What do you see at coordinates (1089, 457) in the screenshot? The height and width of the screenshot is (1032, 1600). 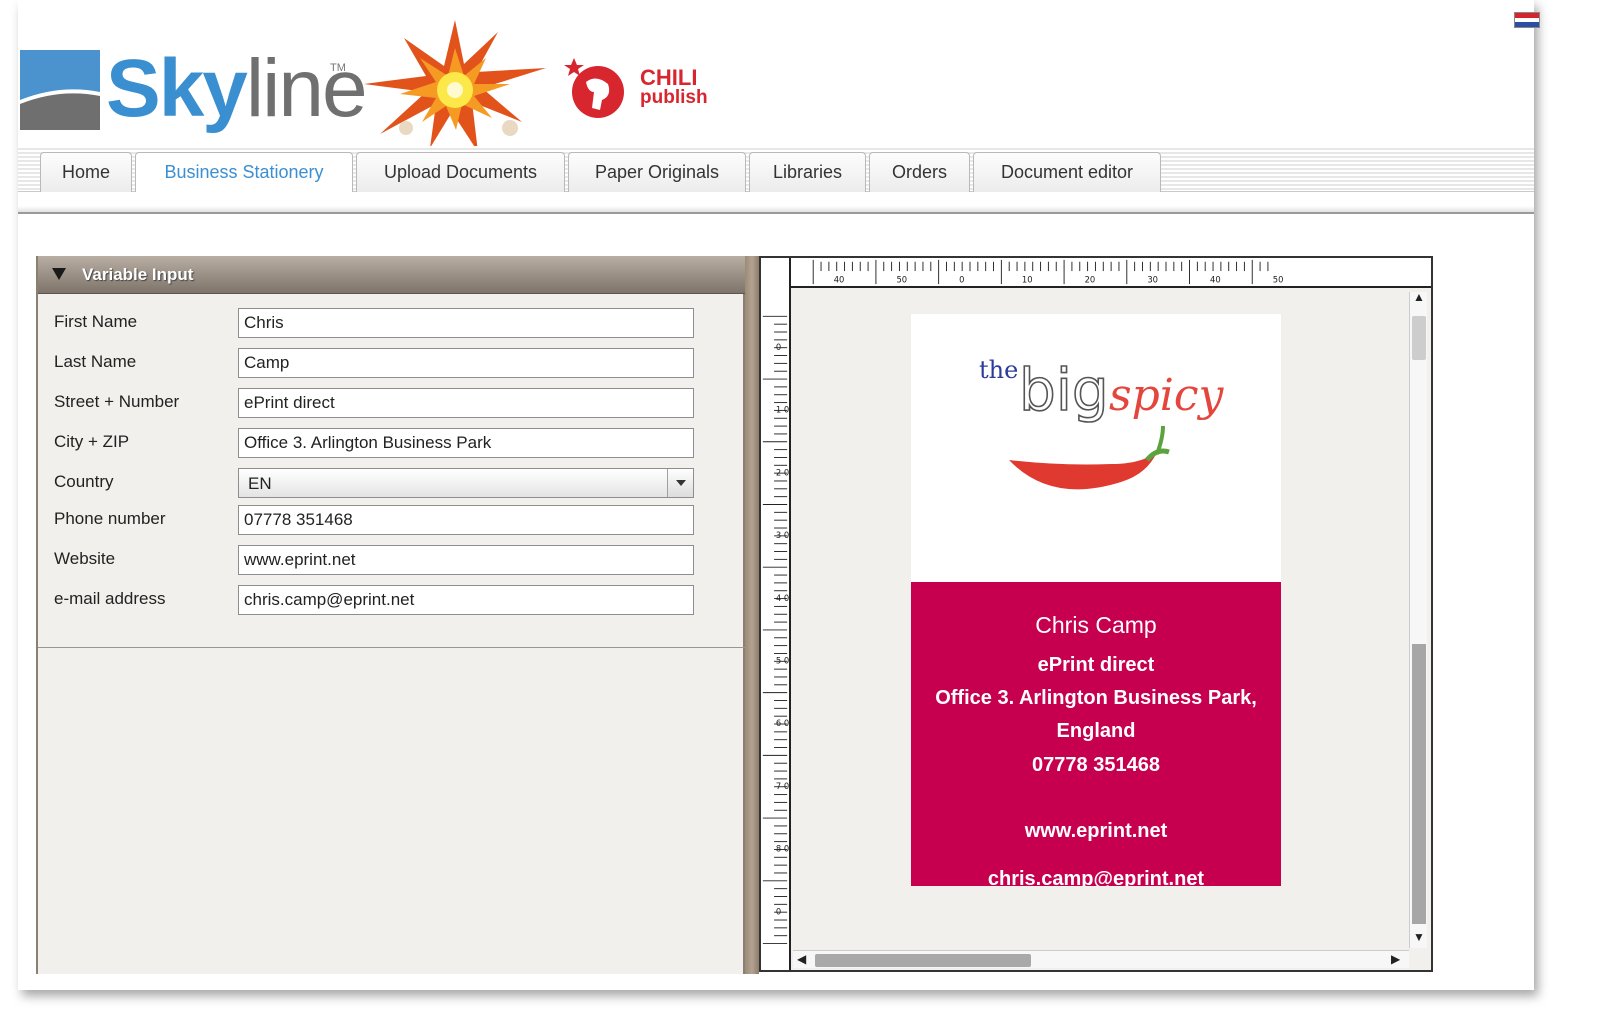 I see `chili-pepper-icon` at bounding box center [1089, 457].